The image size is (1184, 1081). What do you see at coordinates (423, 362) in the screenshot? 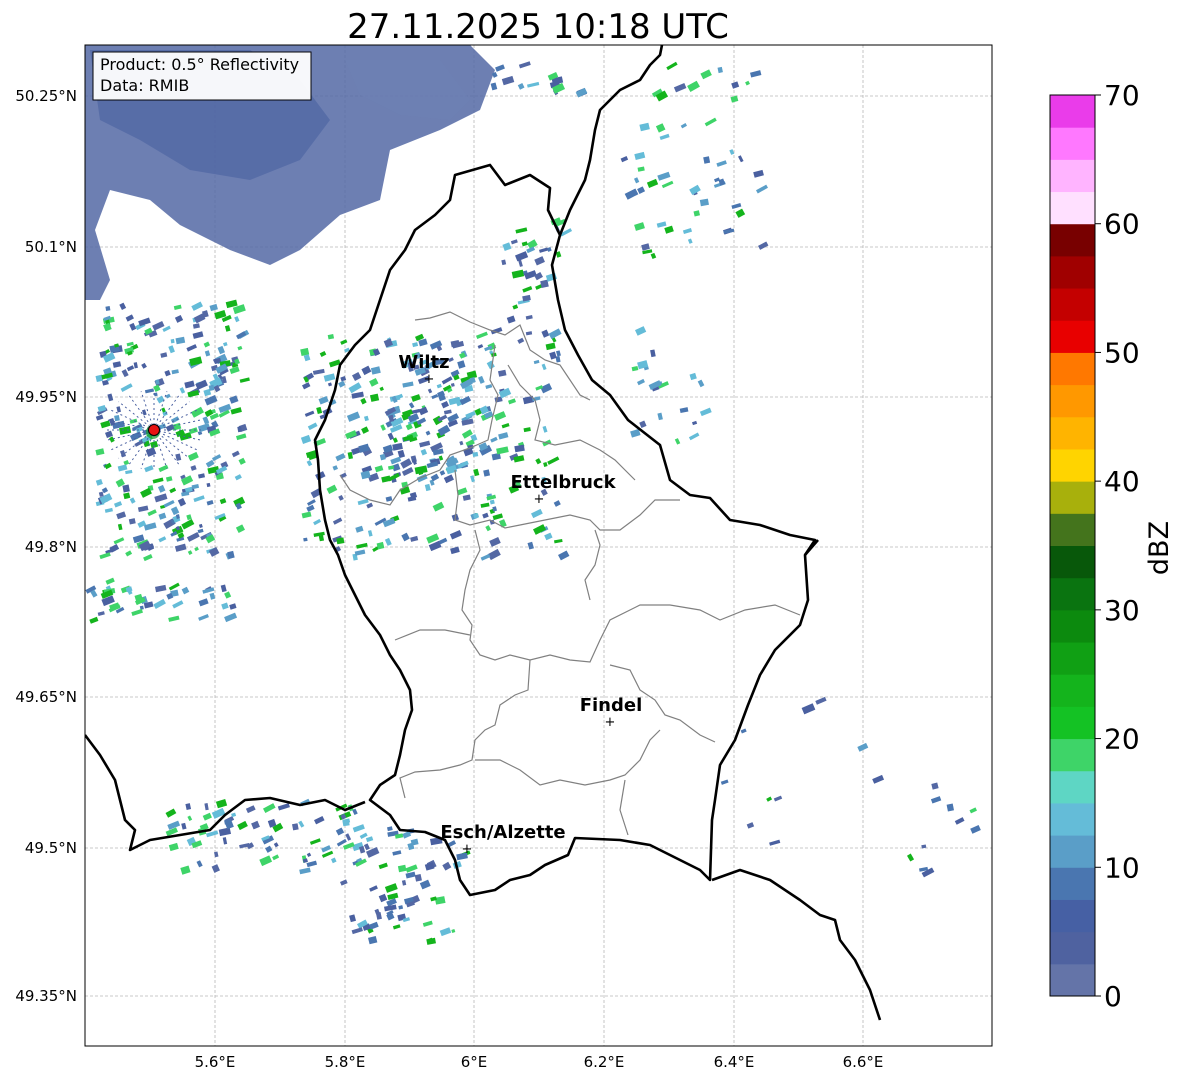
I see `city-label-wiltz: Wiltz` at bounding box center [423, 362].